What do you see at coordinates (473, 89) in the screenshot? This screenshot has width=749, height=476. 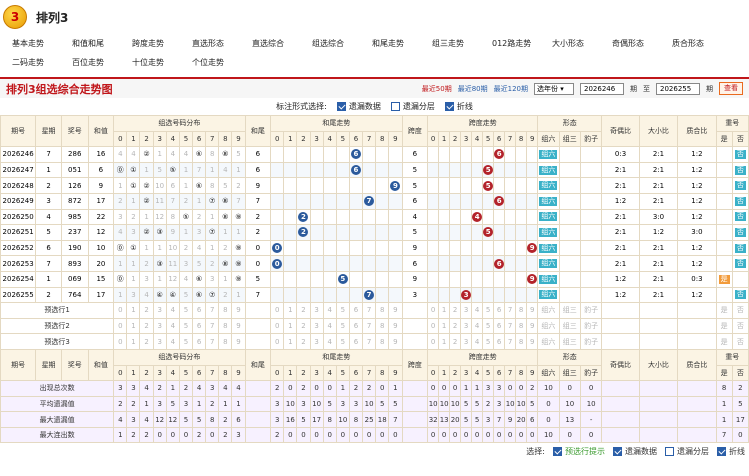 I see `recent-80-link: 最近80期` at bounding box center [473, 89].